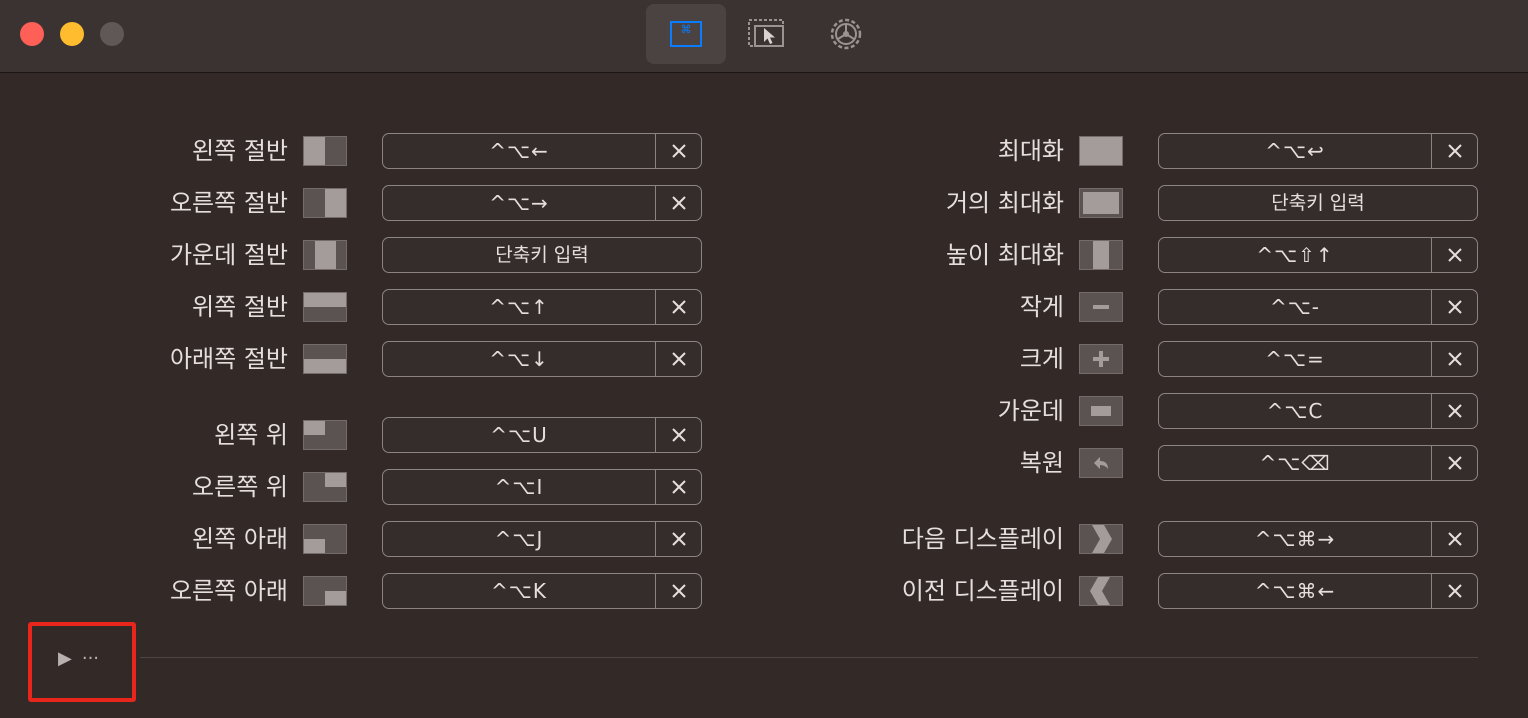 This screenshot has height=718, width=1528. I want to click on shortcut-row: 최대화 ^⌥↩, so click(764, 151).